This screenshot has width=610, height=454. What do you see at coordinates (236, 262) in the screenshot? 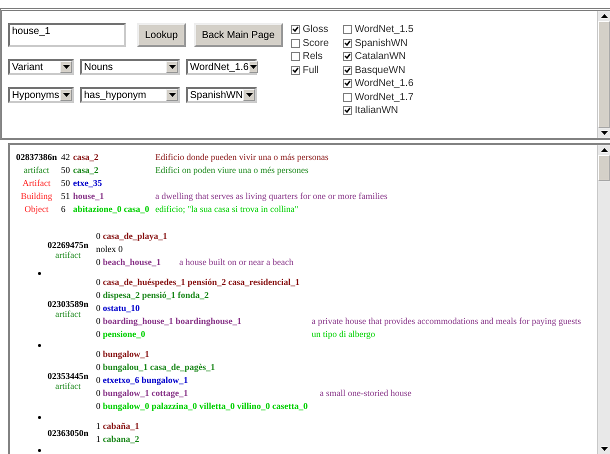
I see `gloss-text: a house built on or near a beach` at bounding box center [236, 262].